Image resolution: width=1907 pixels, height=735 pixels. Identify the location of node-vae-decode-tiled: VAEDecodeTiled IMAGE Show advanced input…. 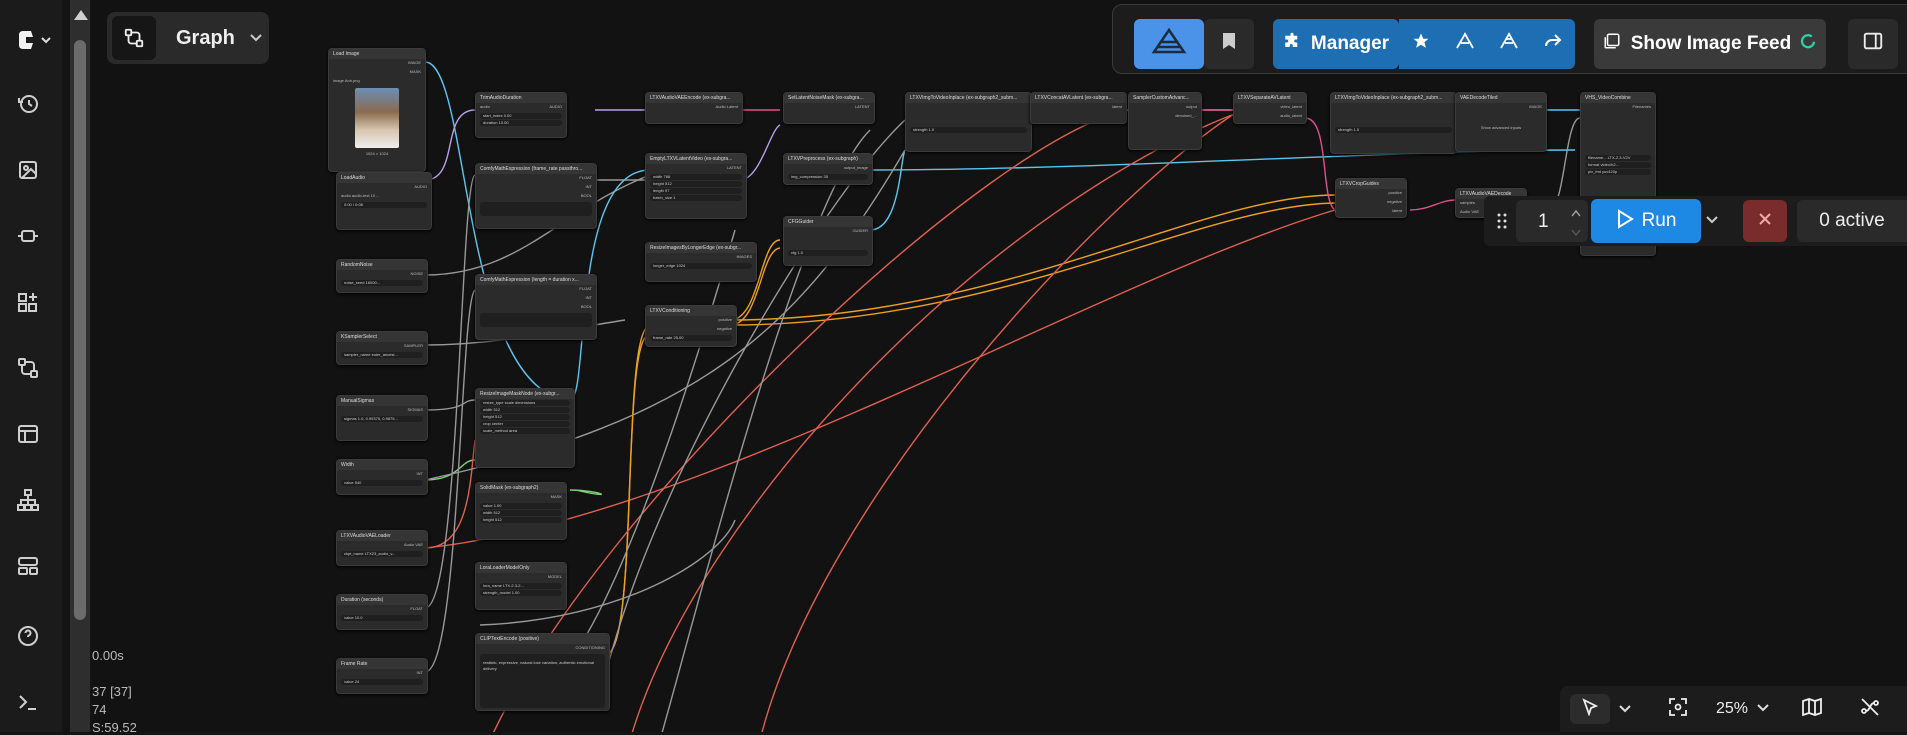
(1501, 122).